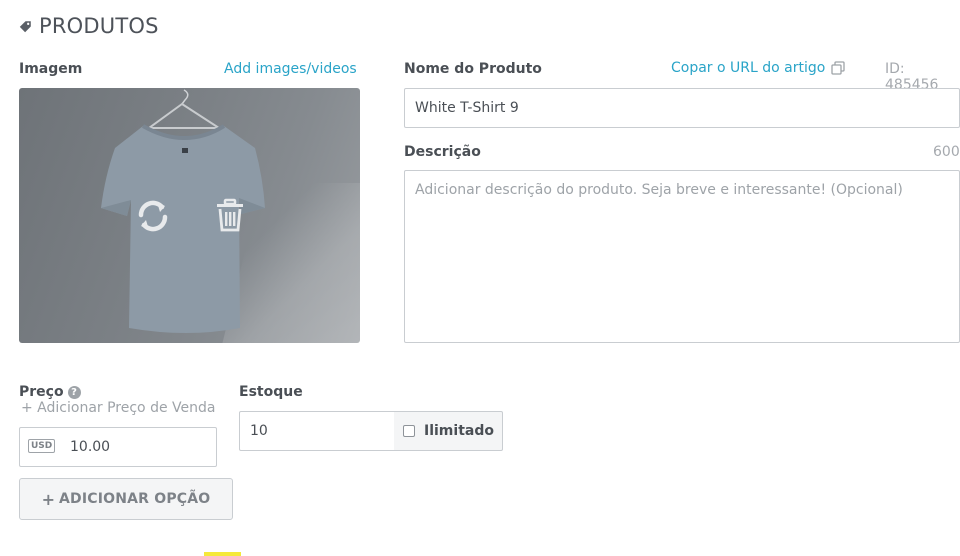 The height and width of the screenshot is (556, 960). What do you see at coordinates (946, 152) in the screenshot?
I see `description-char-limit: 600` at bounding box center [946, 152].